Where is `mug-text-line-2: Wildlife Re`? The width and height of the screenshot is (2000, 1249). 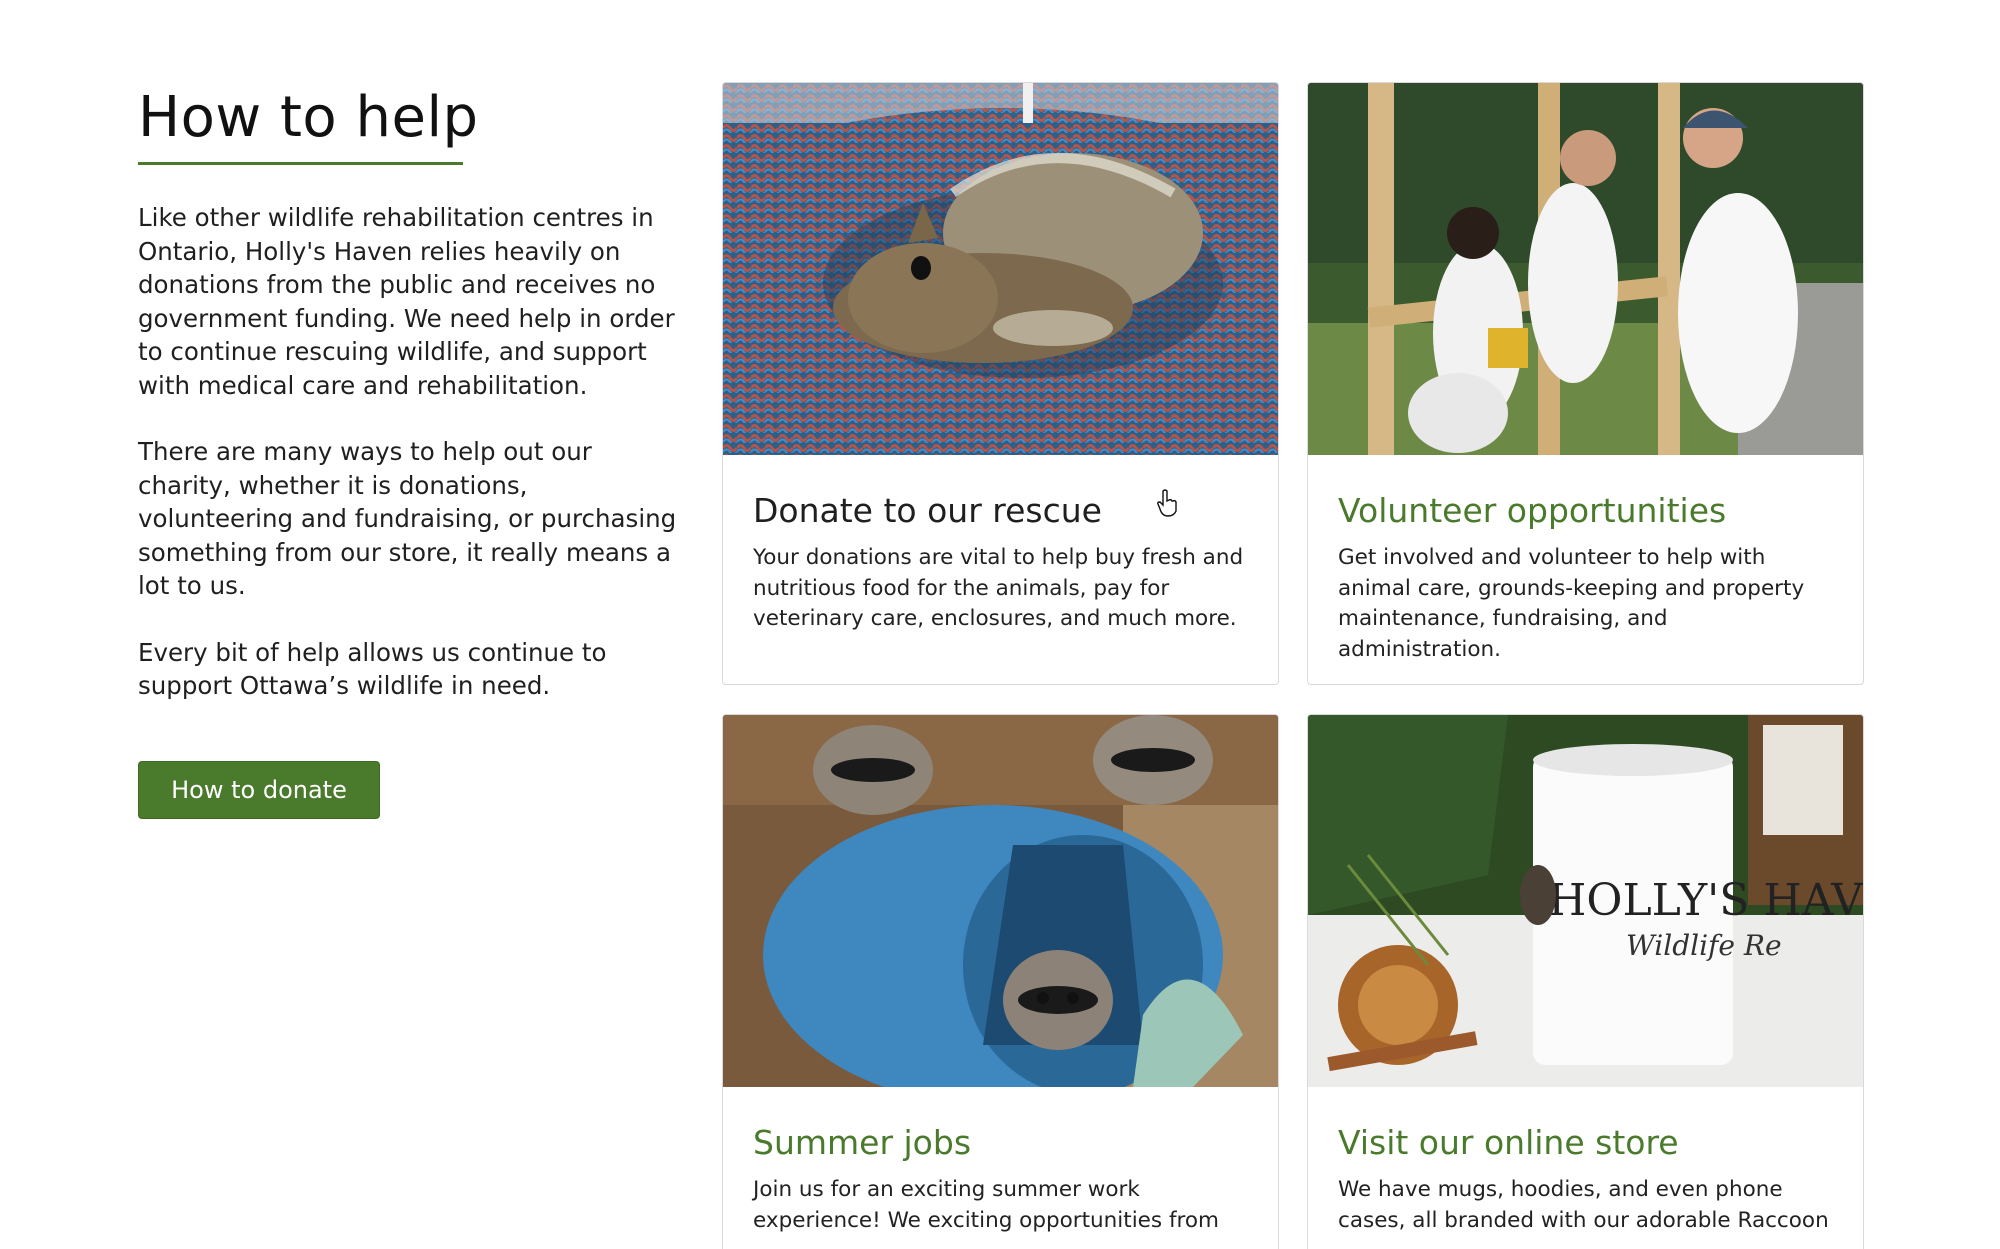
mug-text-line-2: Wildlife Re is located at coordinates (1704, 945).